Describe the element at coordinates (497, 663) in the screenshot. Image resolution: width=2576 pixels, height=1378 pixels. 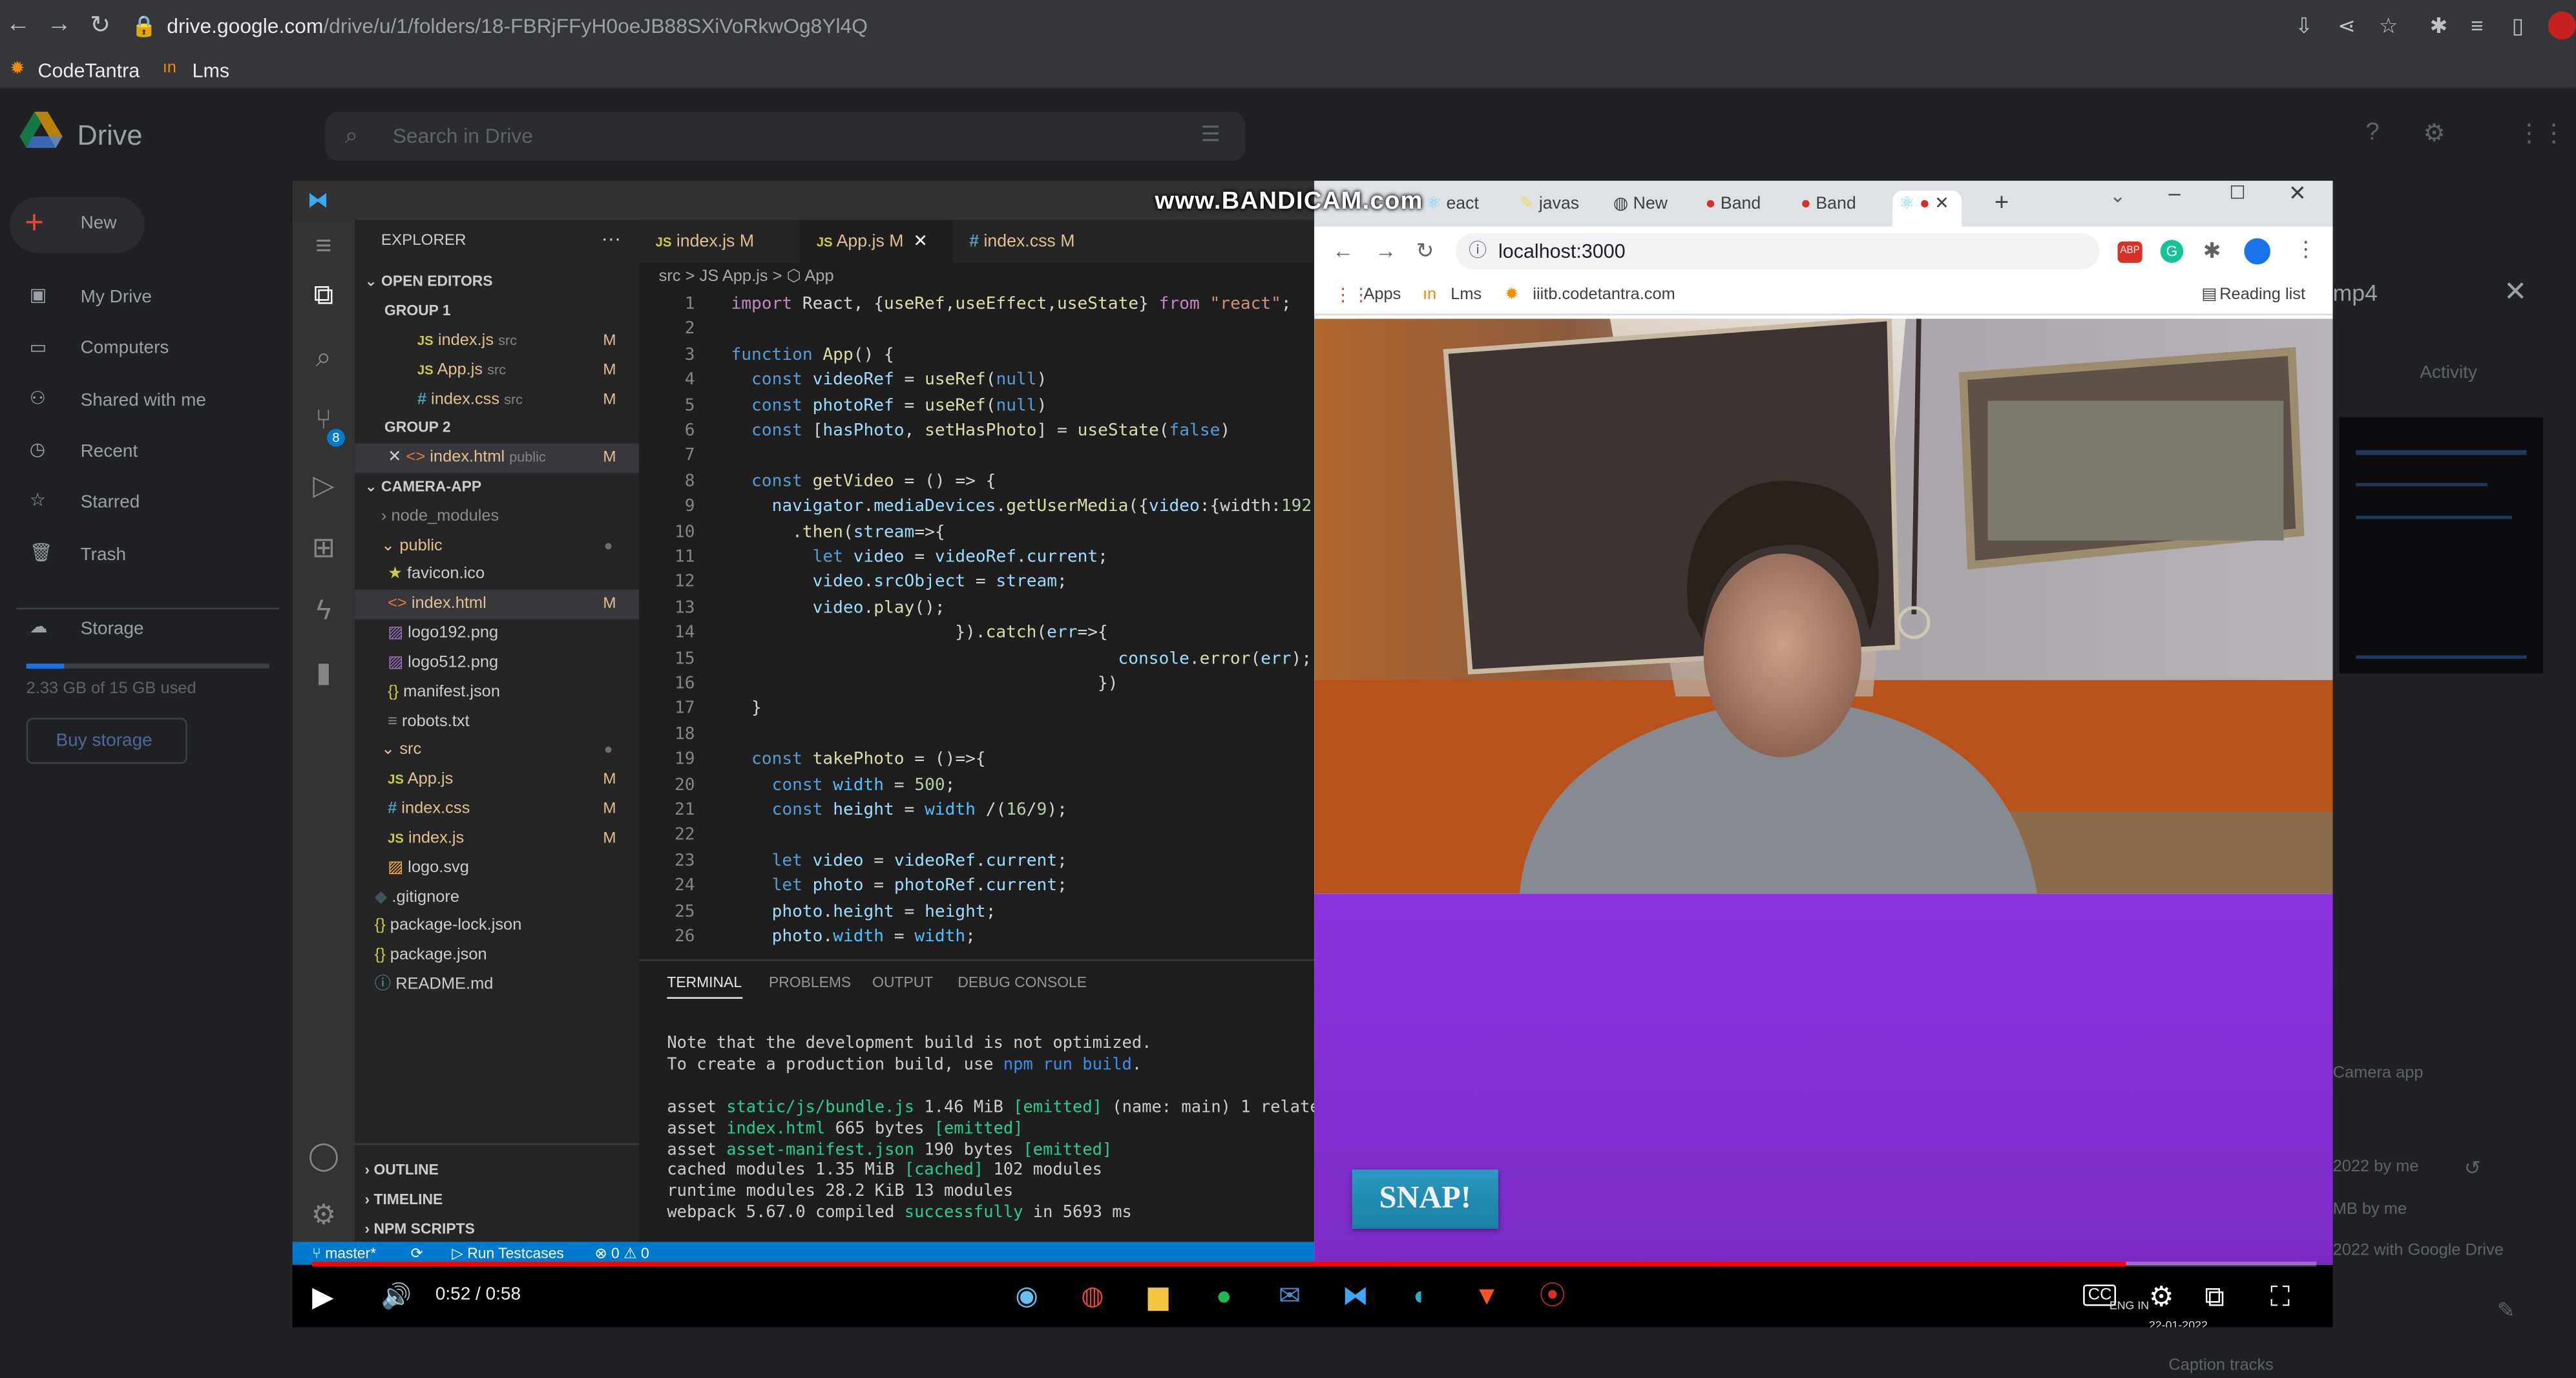
I see `tree-logo512: ▨ logo512.png` at that location.